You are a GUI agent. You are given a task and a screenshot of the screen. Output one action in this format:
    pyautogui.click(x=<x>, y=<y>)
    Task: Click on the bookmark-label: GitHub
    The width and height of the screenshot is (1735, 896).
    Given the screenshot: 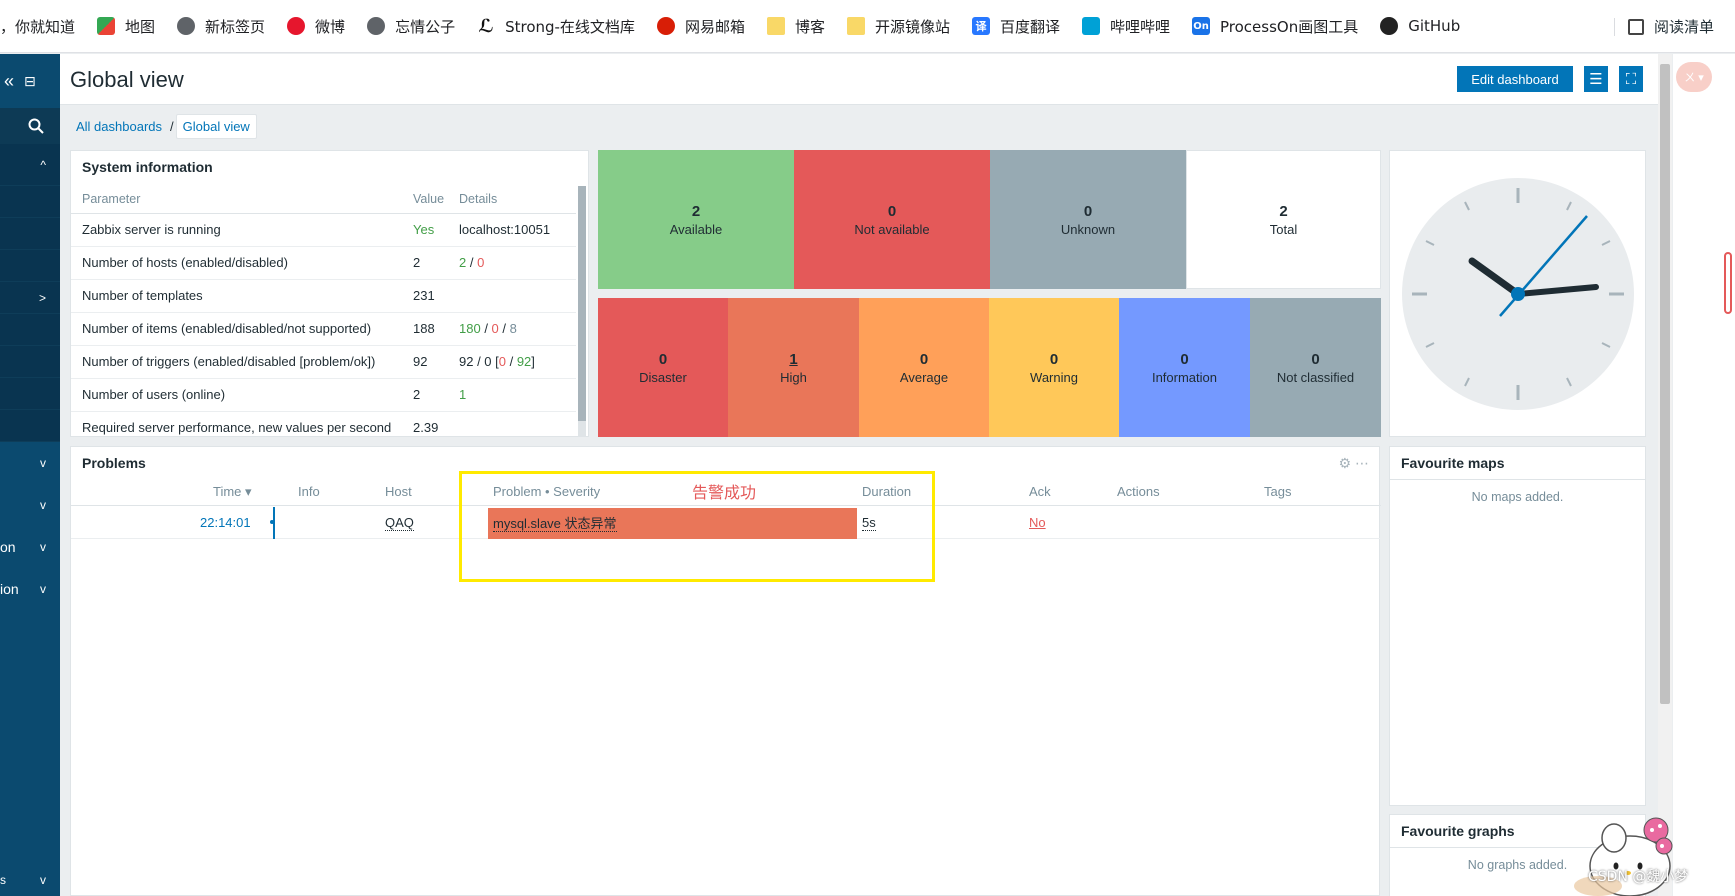 What is the action you would take?
    pyautogui.click(x=1434, y=26)
    